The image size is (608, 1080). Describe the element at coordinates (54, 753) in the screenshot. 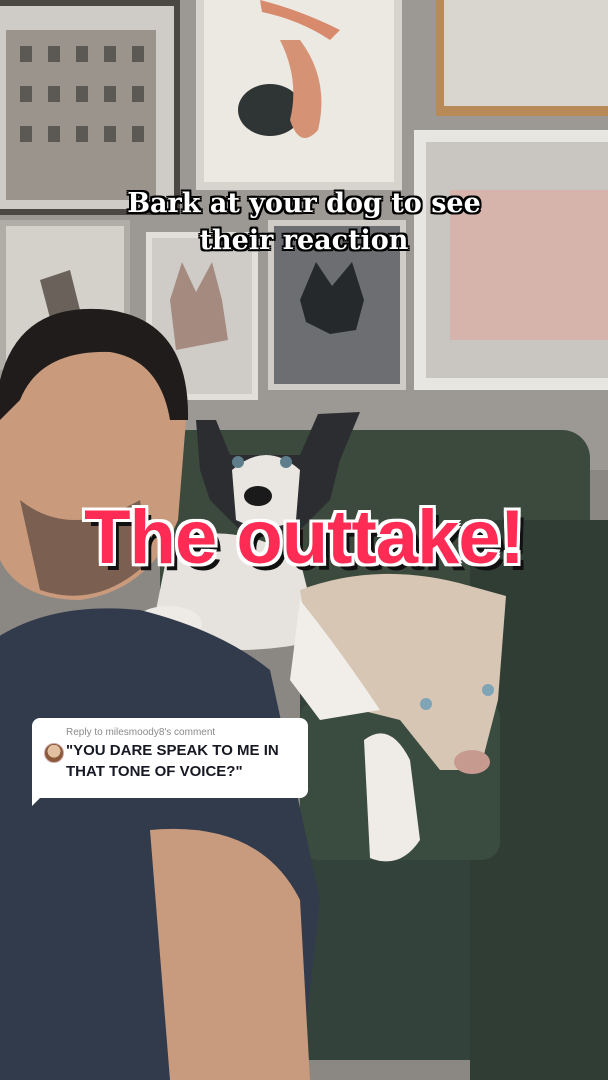

I see `user-avatar-icon` at that location.